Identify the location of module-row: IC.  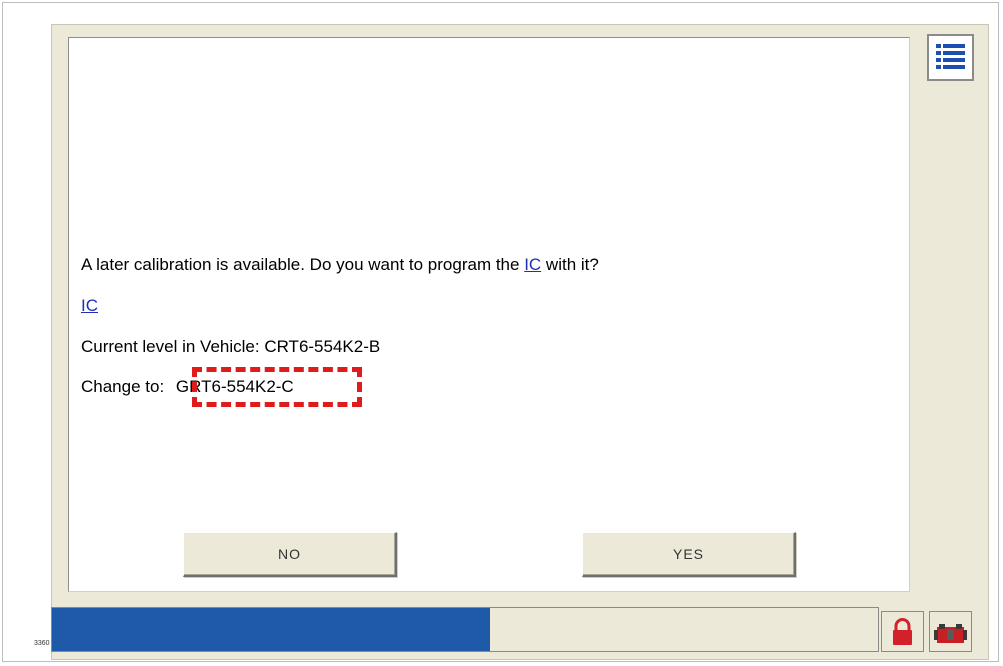
(89, 306).